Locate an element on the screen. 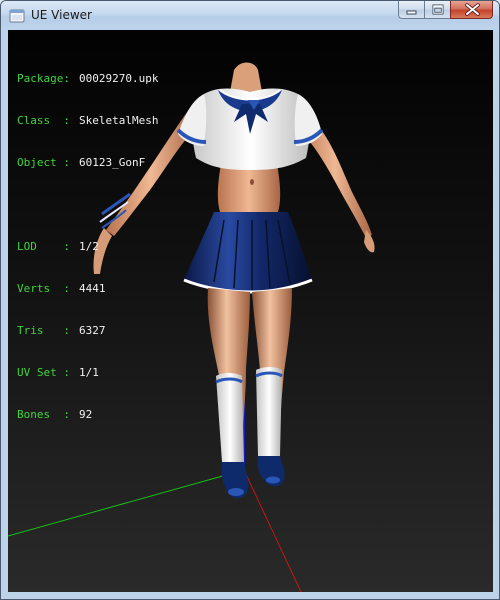 This screenshot has width=500, height=600. maximize-icon is located at coordinates (438, 9).